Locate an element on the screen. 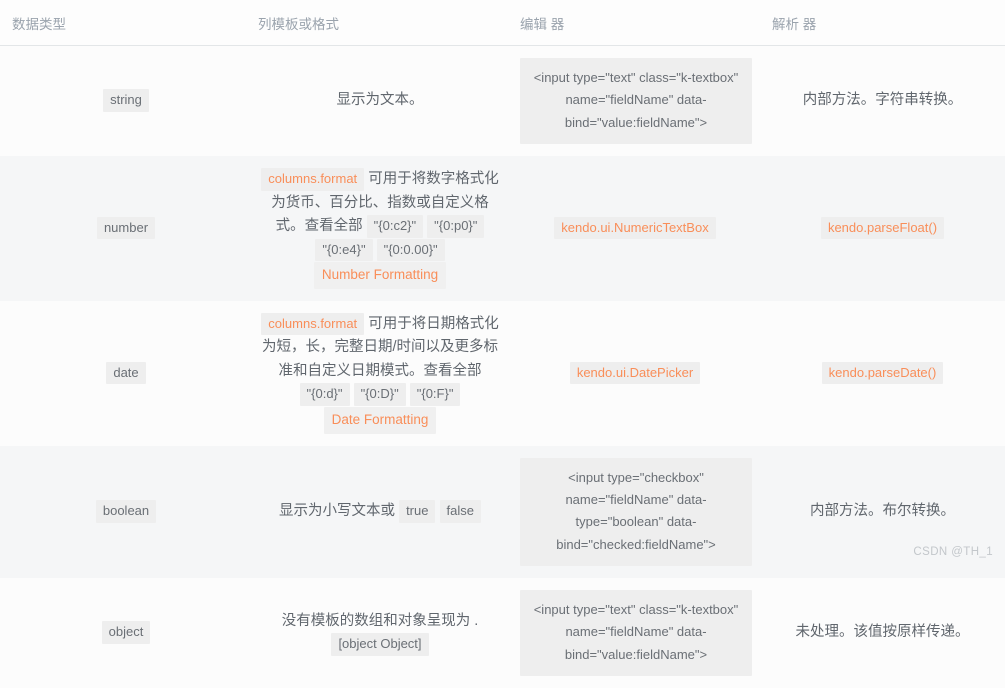  cell-parser: 未处理。该值按原样传递。 is located at coordinates (882, 633).